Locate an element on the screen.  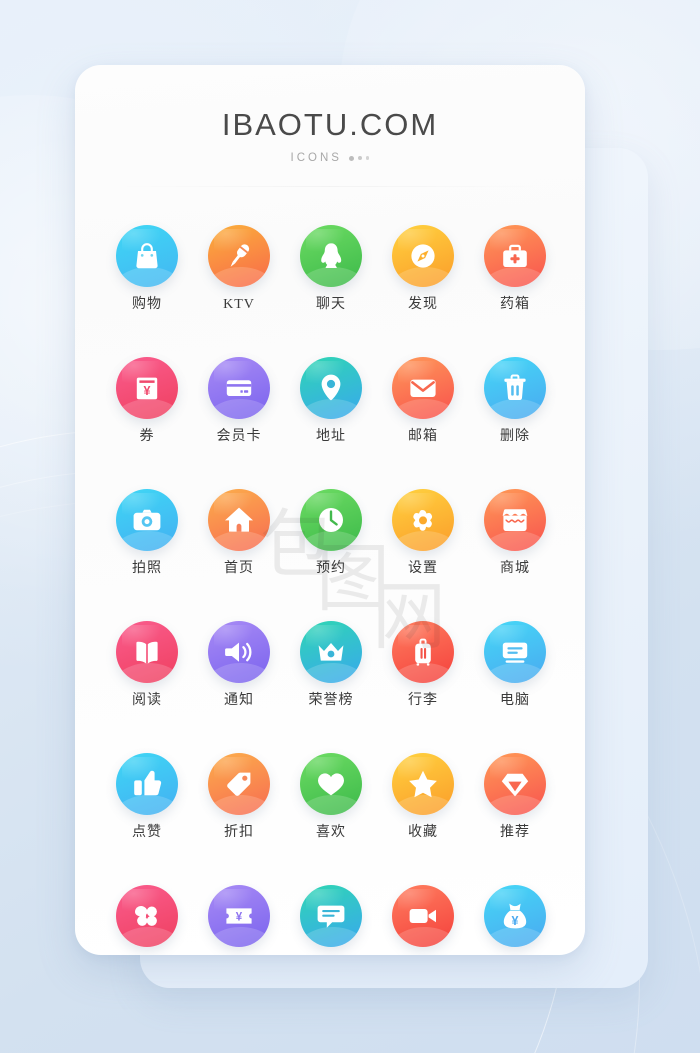
thumbs-up-icon is located at coordinates (147, 784).